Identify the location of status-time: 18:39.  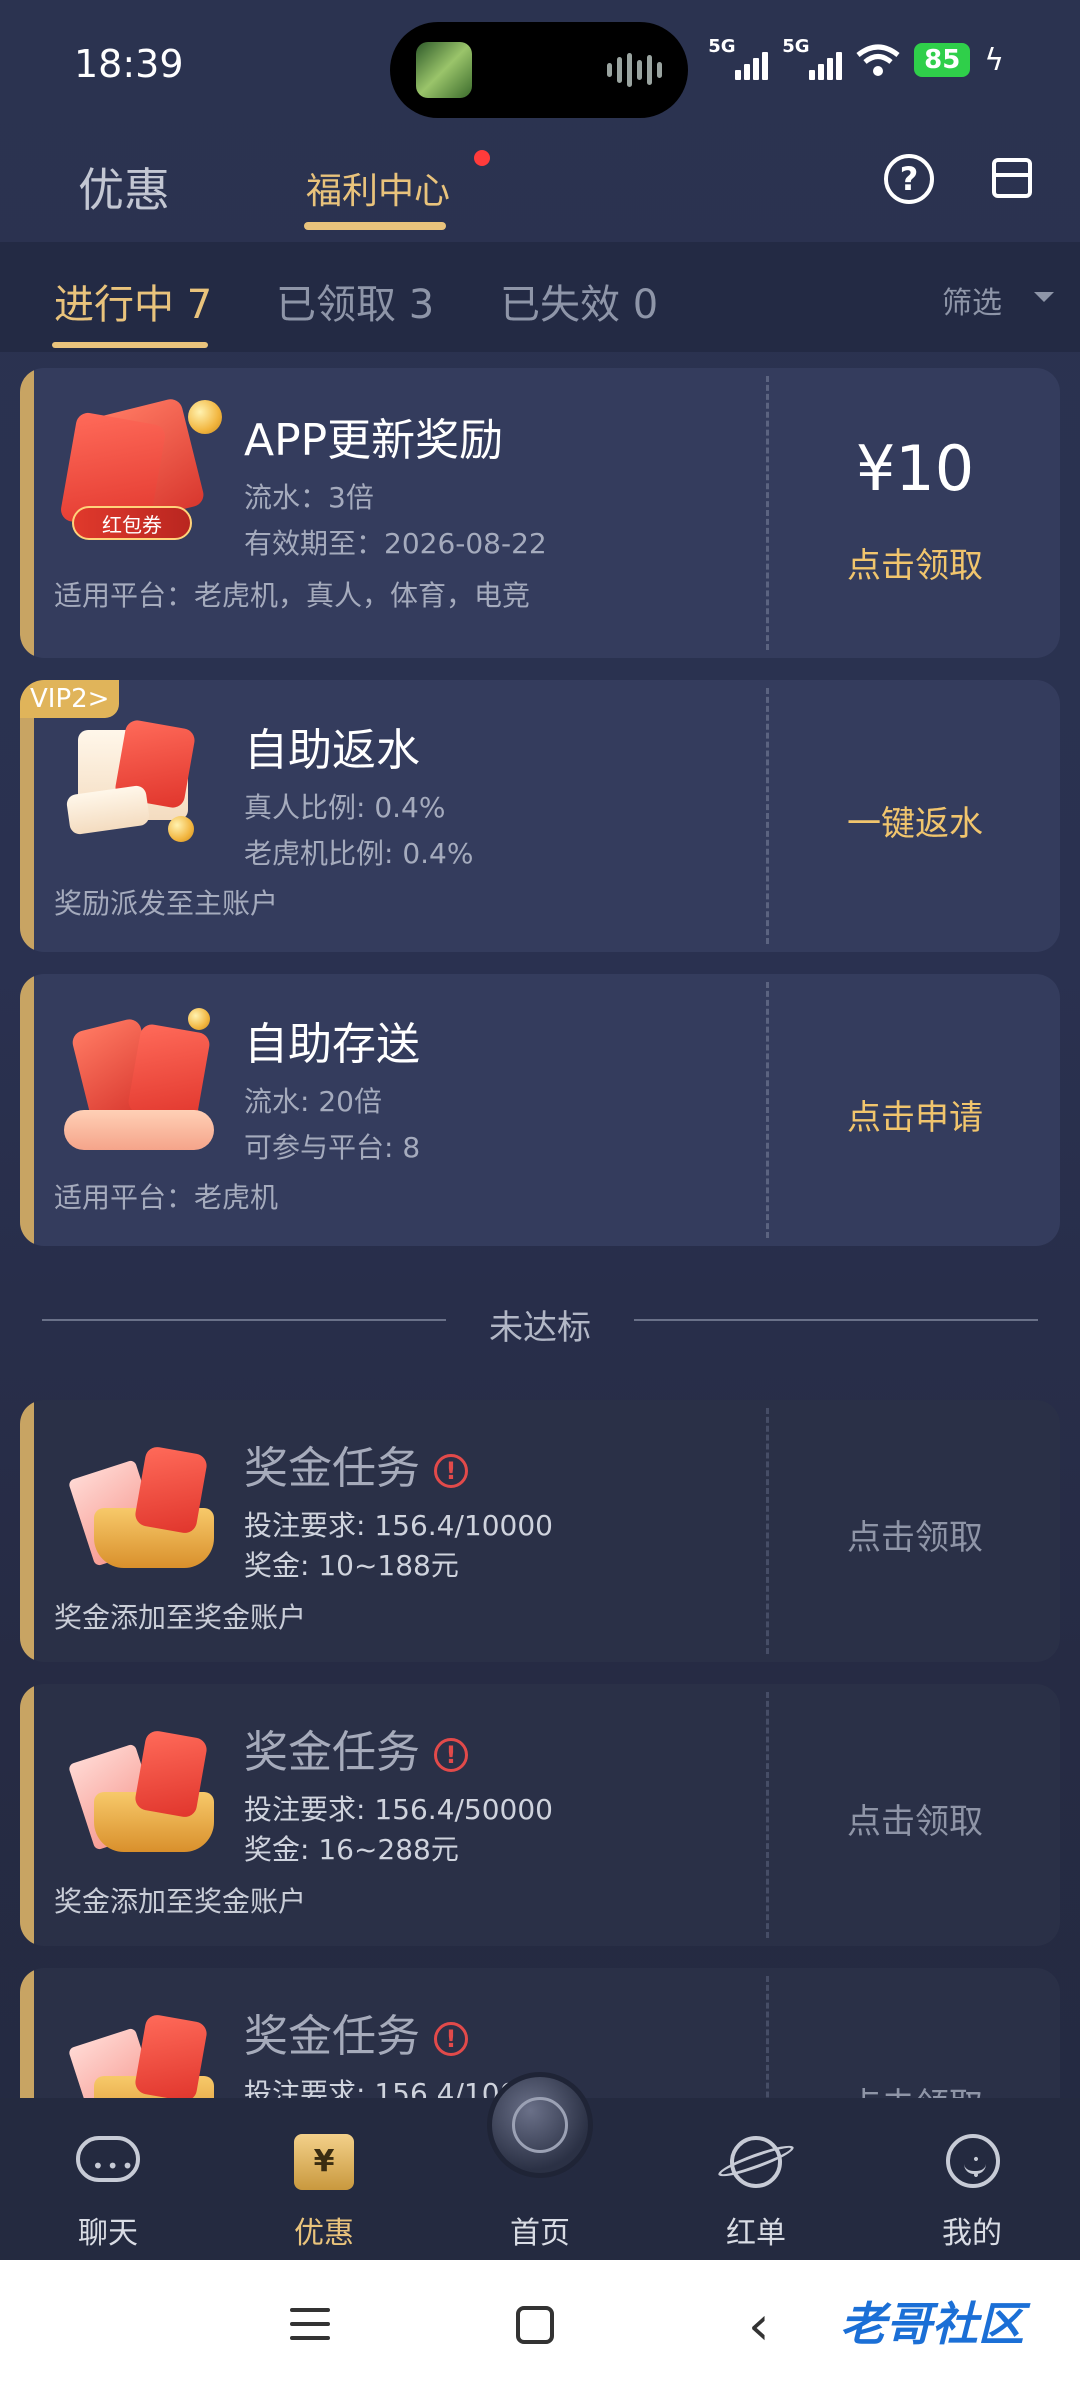
(129, 64).